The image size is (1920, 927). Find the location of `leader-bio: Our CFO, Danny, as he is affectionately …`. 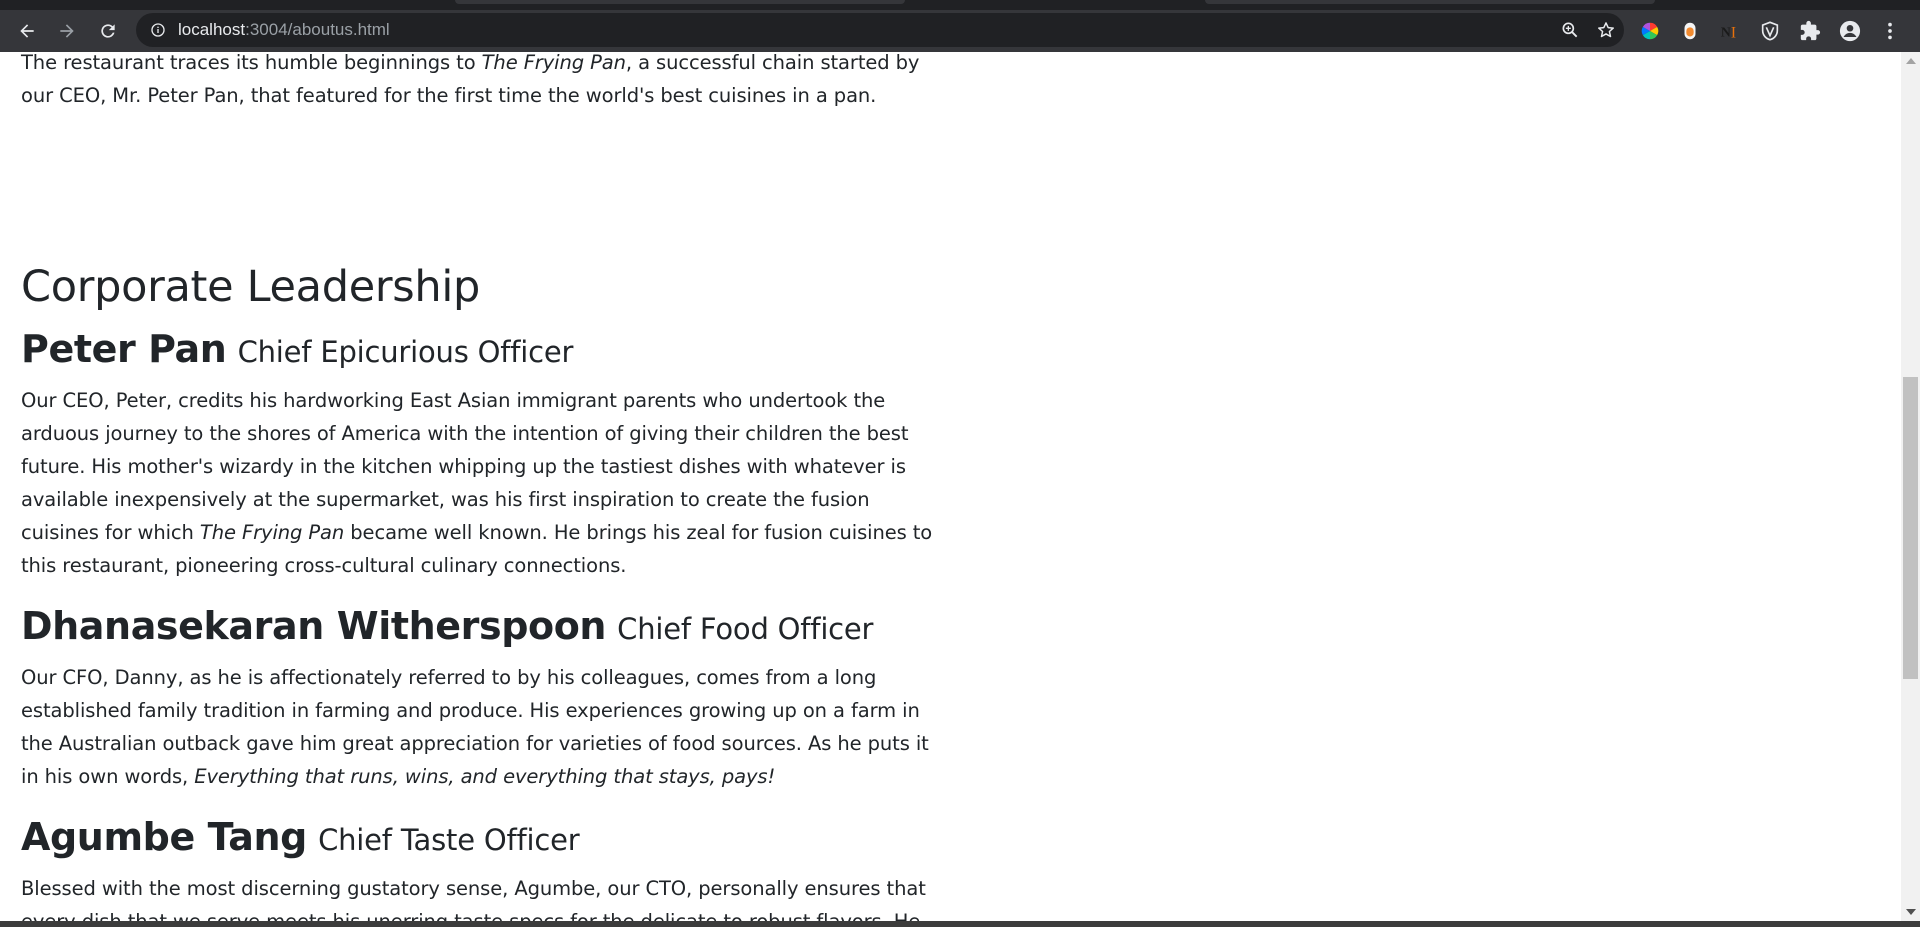

leader-bio: Our CFO, Danny, as he is affectionately … is located at coordinates (477, 727).